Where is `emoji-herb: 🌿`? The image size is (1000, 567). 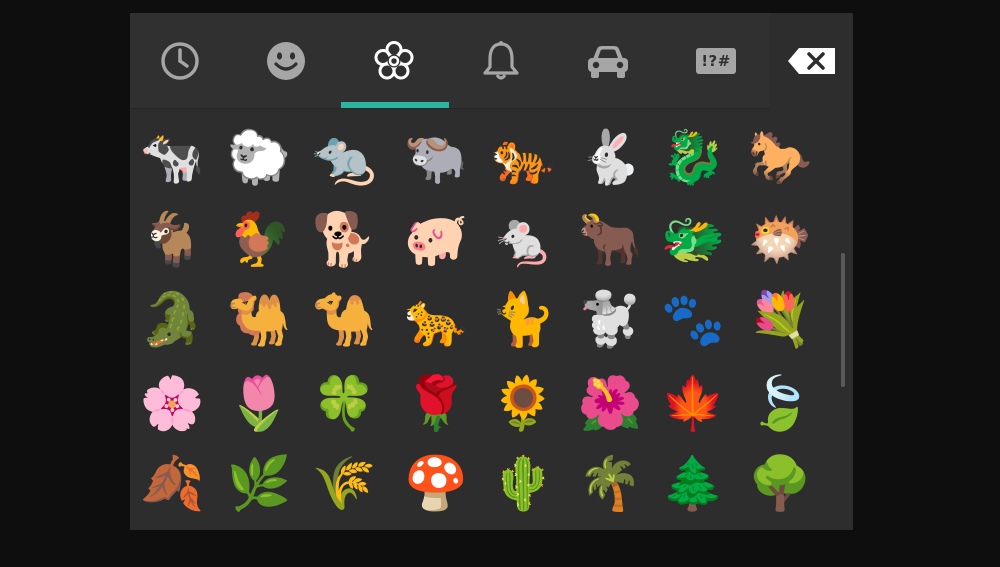
emoji-herb: 🌿 is located at coordinates (259, 484).